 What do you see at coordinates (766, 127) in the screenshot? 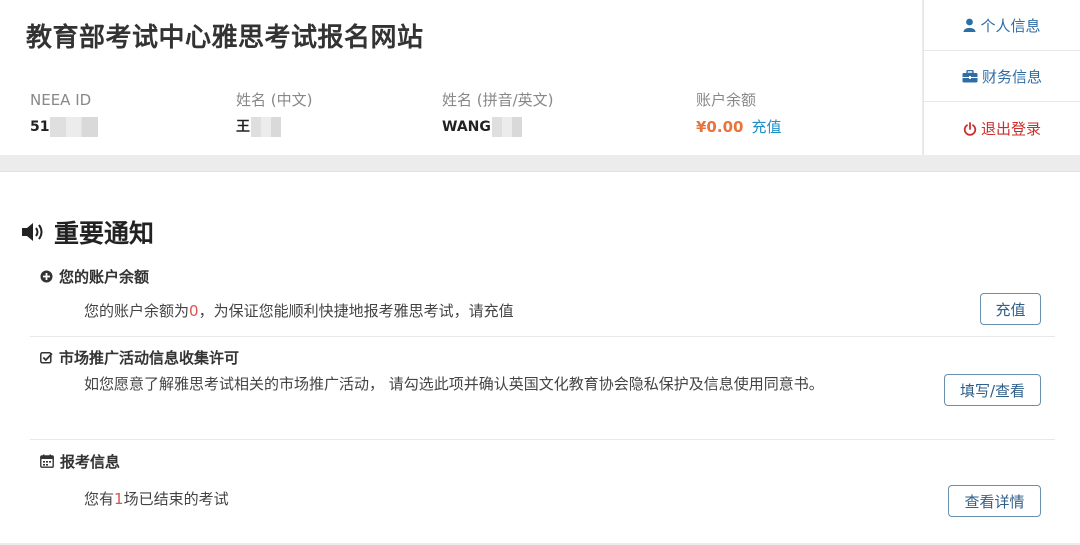
I see `recharge-link: 充值` at bounding box center [766, 127].